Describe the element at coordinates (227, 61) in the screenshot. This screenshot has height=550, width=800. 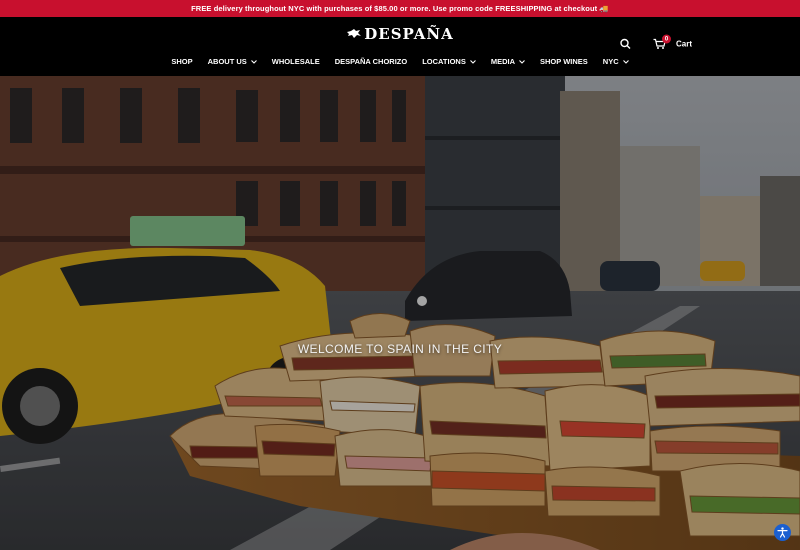
I see `nav-label: ABOUT US` at that location.